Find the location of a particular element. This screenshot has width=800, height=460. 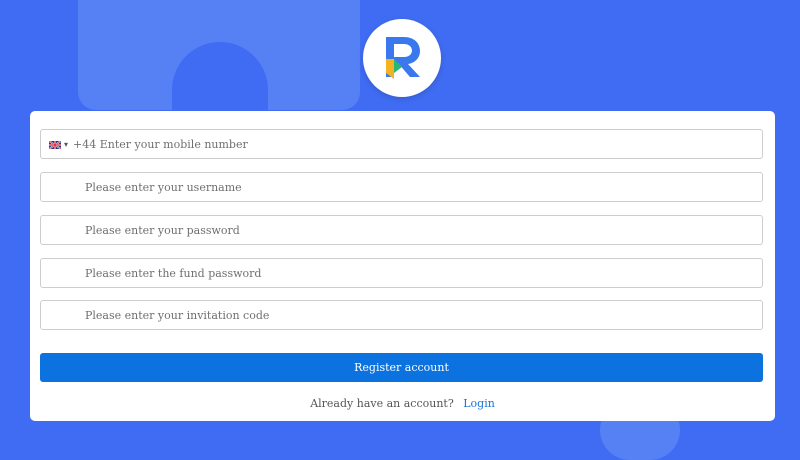

uk-flag-icon is located at coordinates (55, 145).